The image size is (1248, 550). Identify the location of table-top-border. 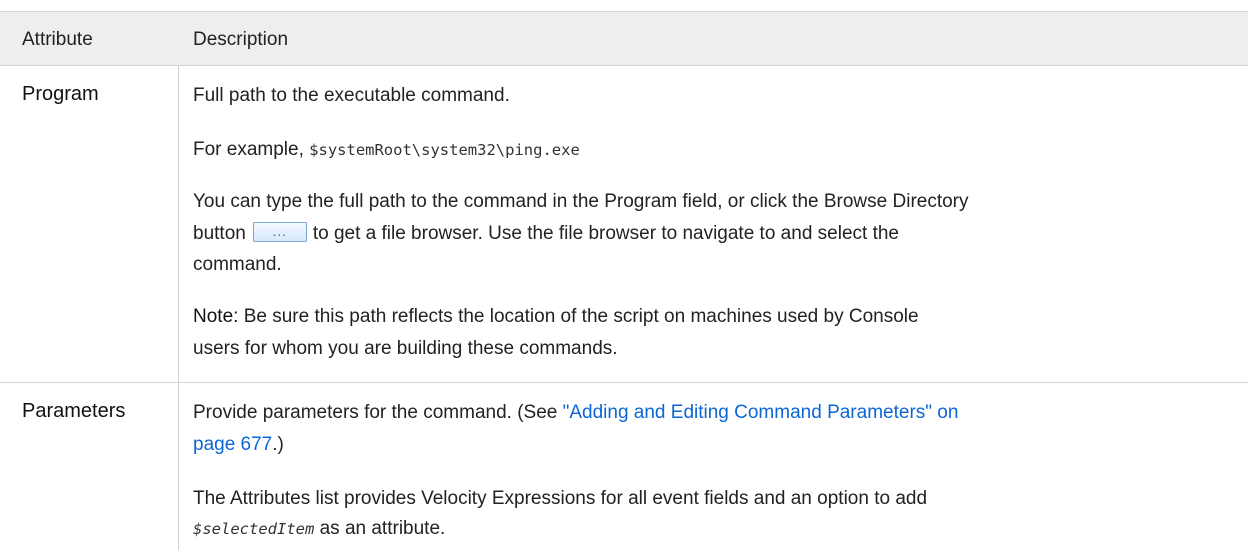
(624, 11).